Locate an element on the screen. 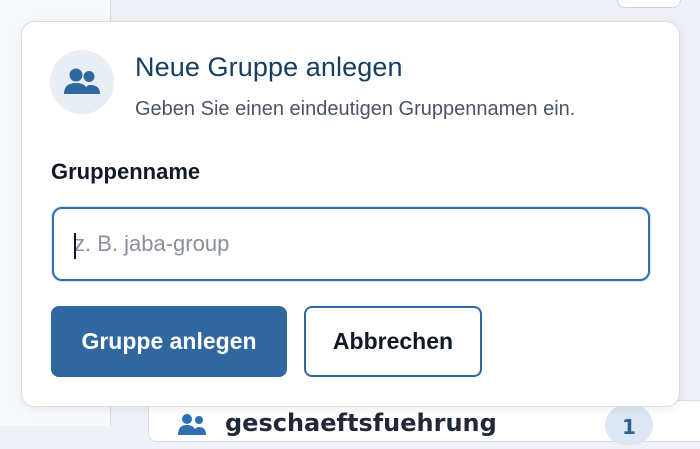  dialog-icon-circle is located at coordinates (82, 82).